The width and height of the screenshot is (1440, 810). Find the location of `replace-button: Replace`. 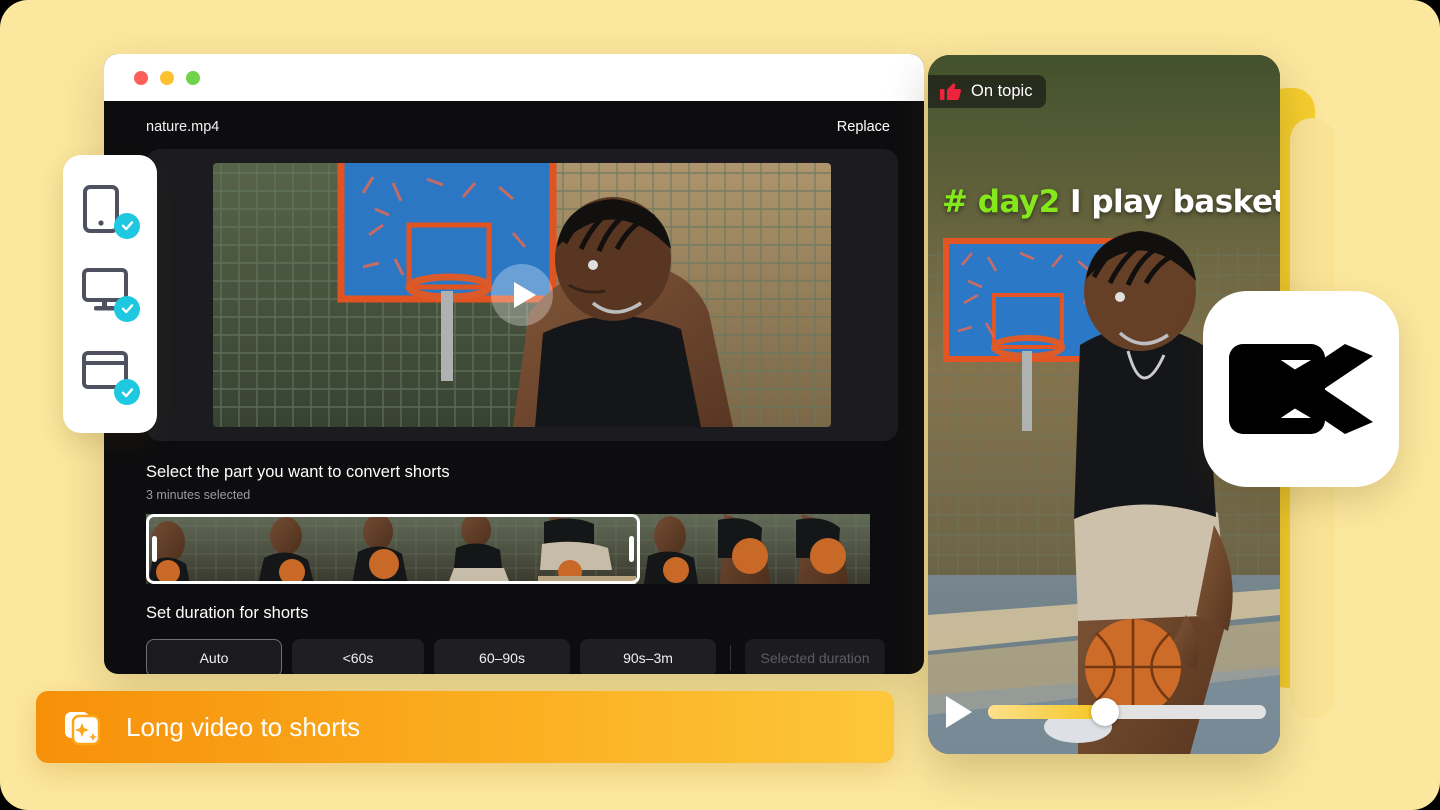

replace-button: Replace is located at coordinates (863, 127).